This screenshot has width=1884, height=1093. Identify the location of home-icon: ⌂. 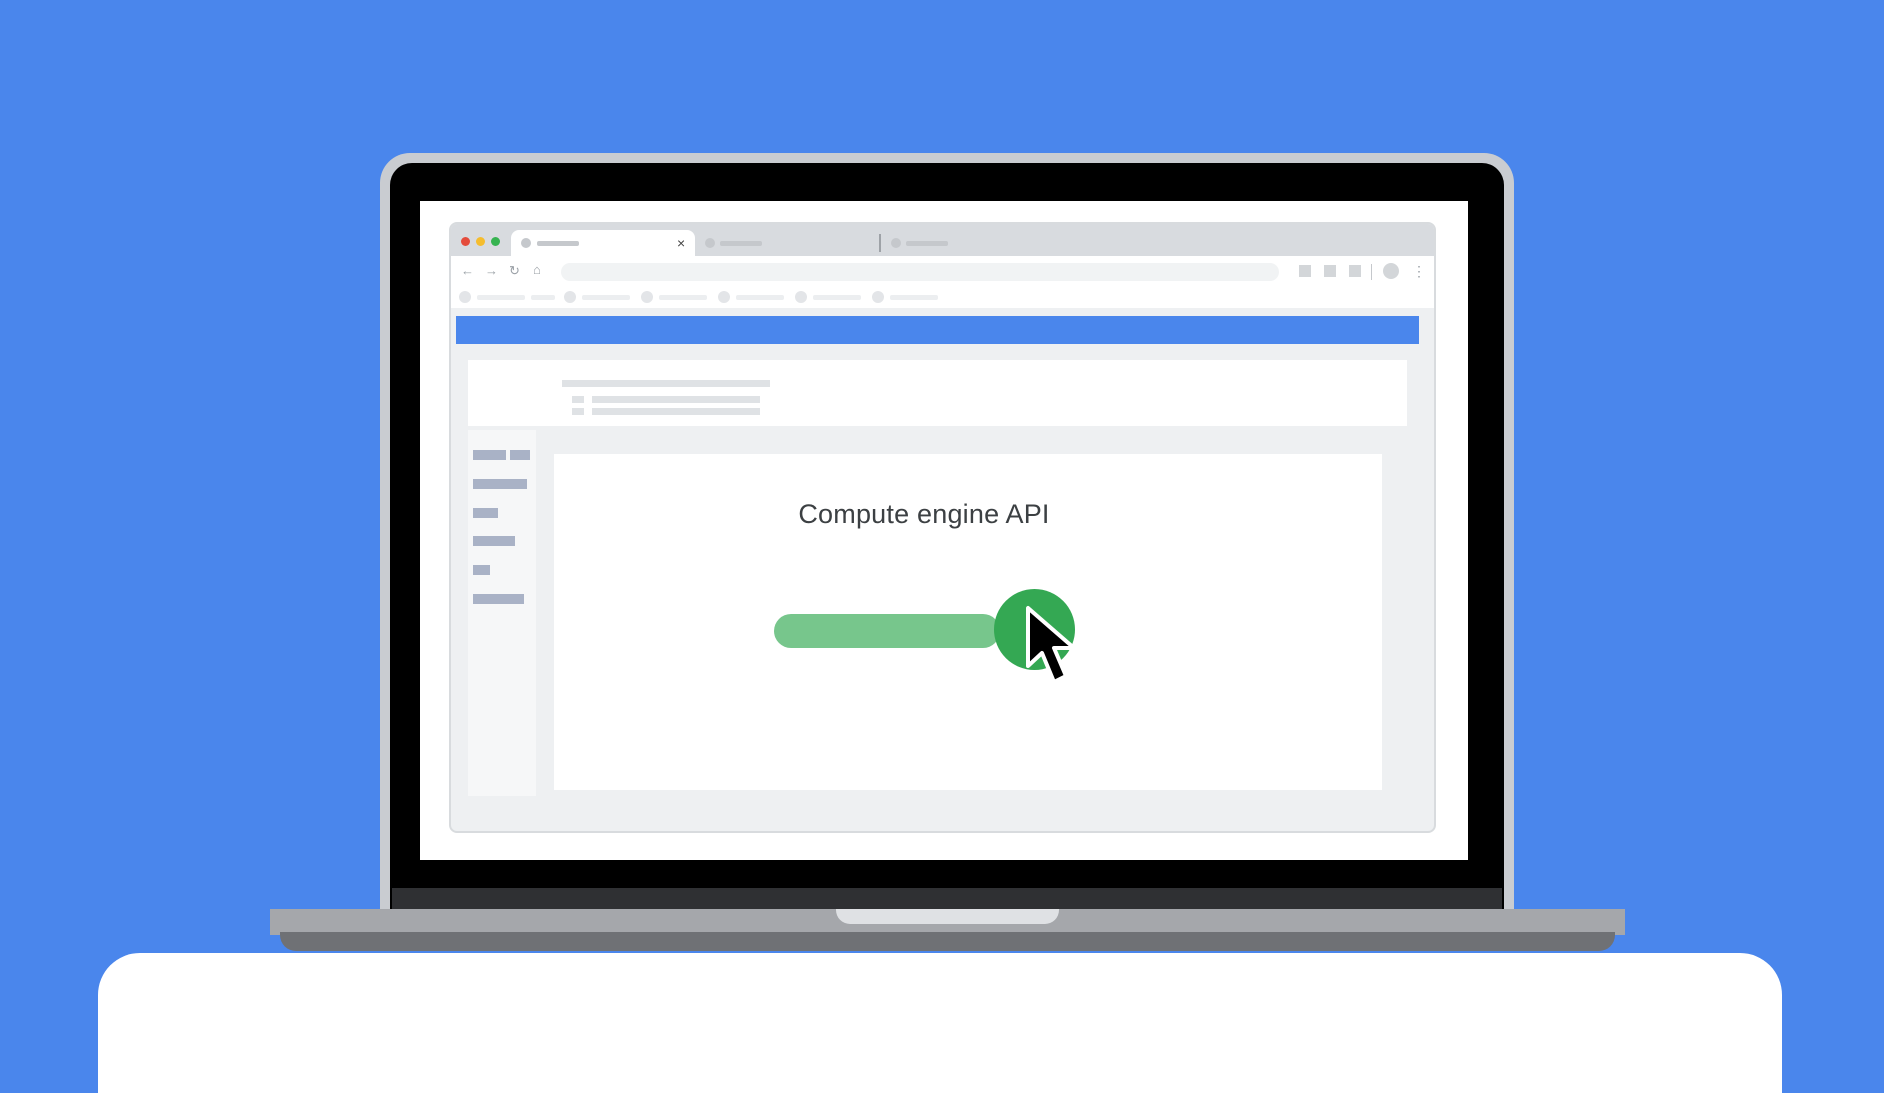
(537, 270).